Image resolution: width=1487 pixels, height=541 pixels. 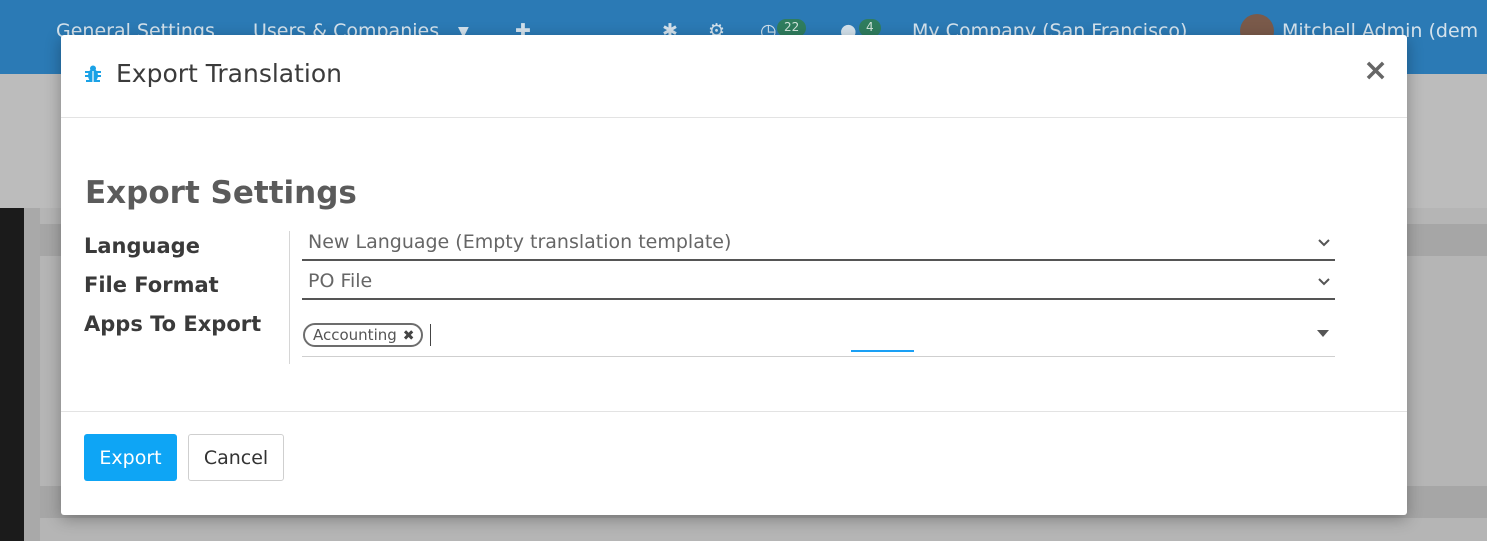 What do you see at coordinates (12, 374) in the screenshot?
I see `sidebar-background` at bounding box center [12, 374].